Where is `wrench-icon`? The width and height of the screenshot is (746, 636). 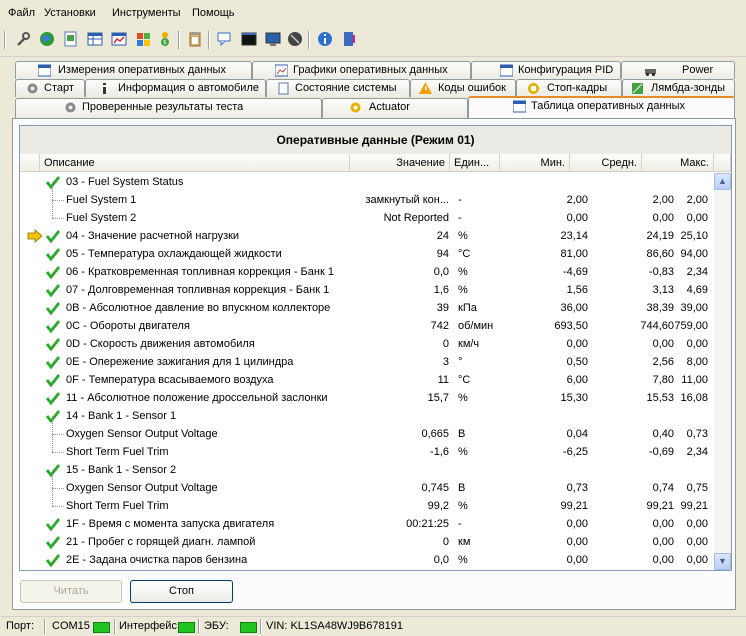 wrench-icon is located at coordinates (23, 39).